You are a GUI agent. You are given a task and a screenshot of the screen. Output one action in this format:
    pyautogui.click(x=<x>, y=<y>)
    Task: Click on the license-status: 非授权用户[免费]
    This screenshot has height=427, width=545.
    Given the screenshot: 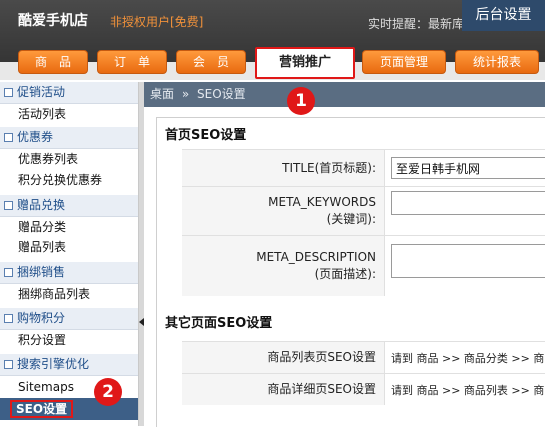 What is the action you would take?
    pyautogui.click(x=157, y=22)
    